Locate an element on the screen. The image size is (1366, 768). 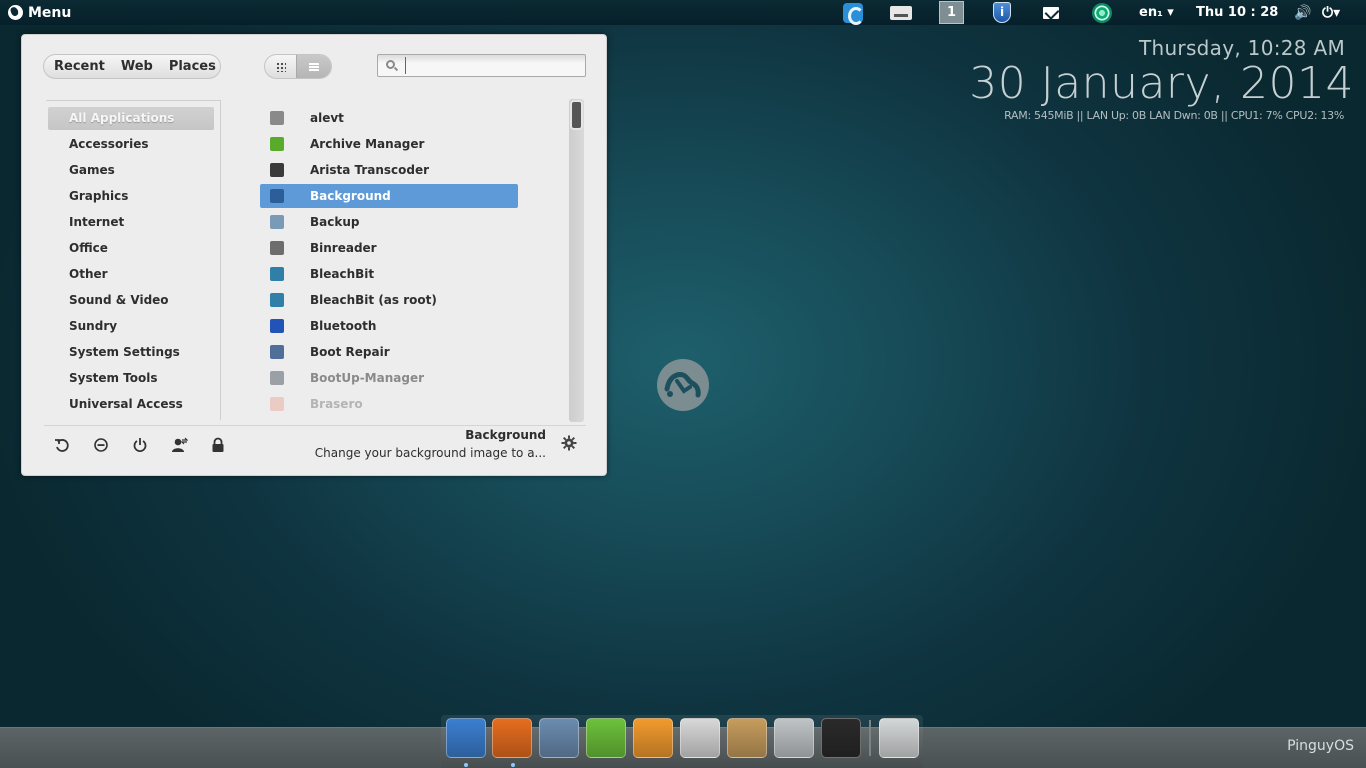
list-icon is located at coordinates (314, 66).